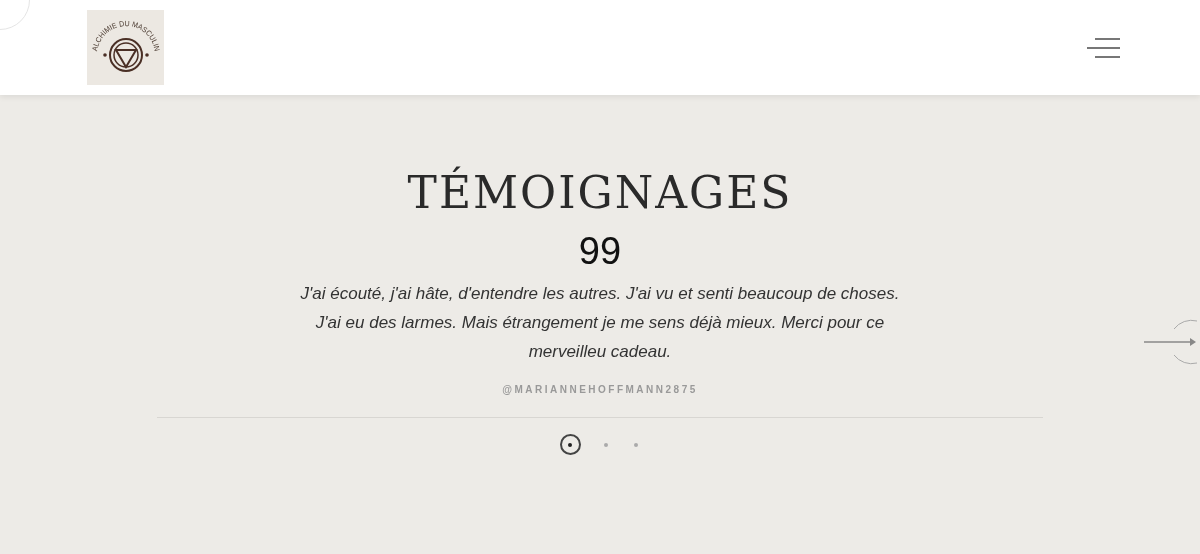  What do you see at coordinates (1171, 342) in the screenshot?
I see `next-arrow-icon` at bounding box center [1171, 342].